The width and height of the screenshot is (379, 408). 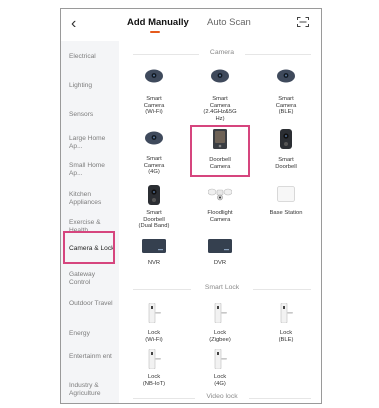 What do you see at coordinates (93, 304) in the screenshot?
I see `sidebar-item-outdoor-travel: Outdoor Travel` at bounding box center [93, 304].